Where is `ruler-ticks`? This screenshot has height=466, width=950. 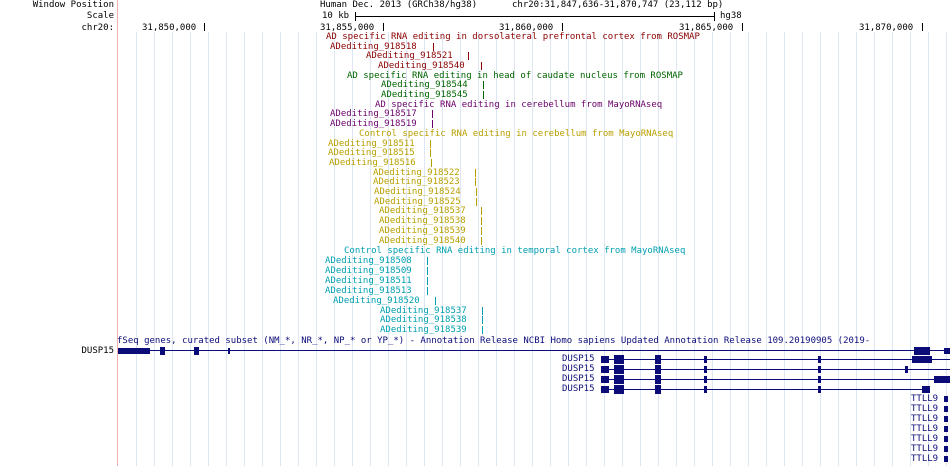
ruler-ticks is located at coordinates (563, 27).